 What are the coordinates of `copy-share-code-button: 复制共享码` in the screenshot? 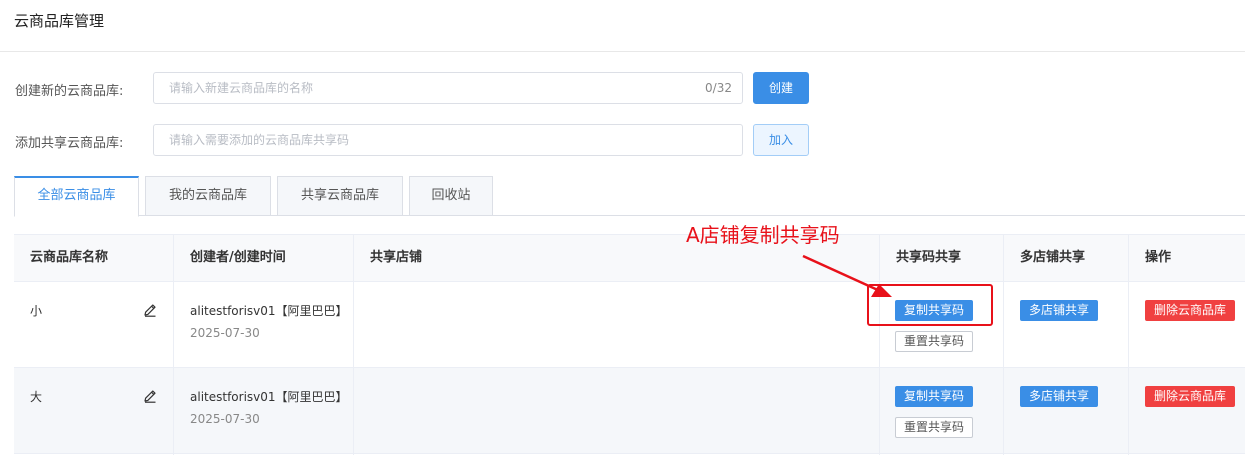 It's located at (934, 396).